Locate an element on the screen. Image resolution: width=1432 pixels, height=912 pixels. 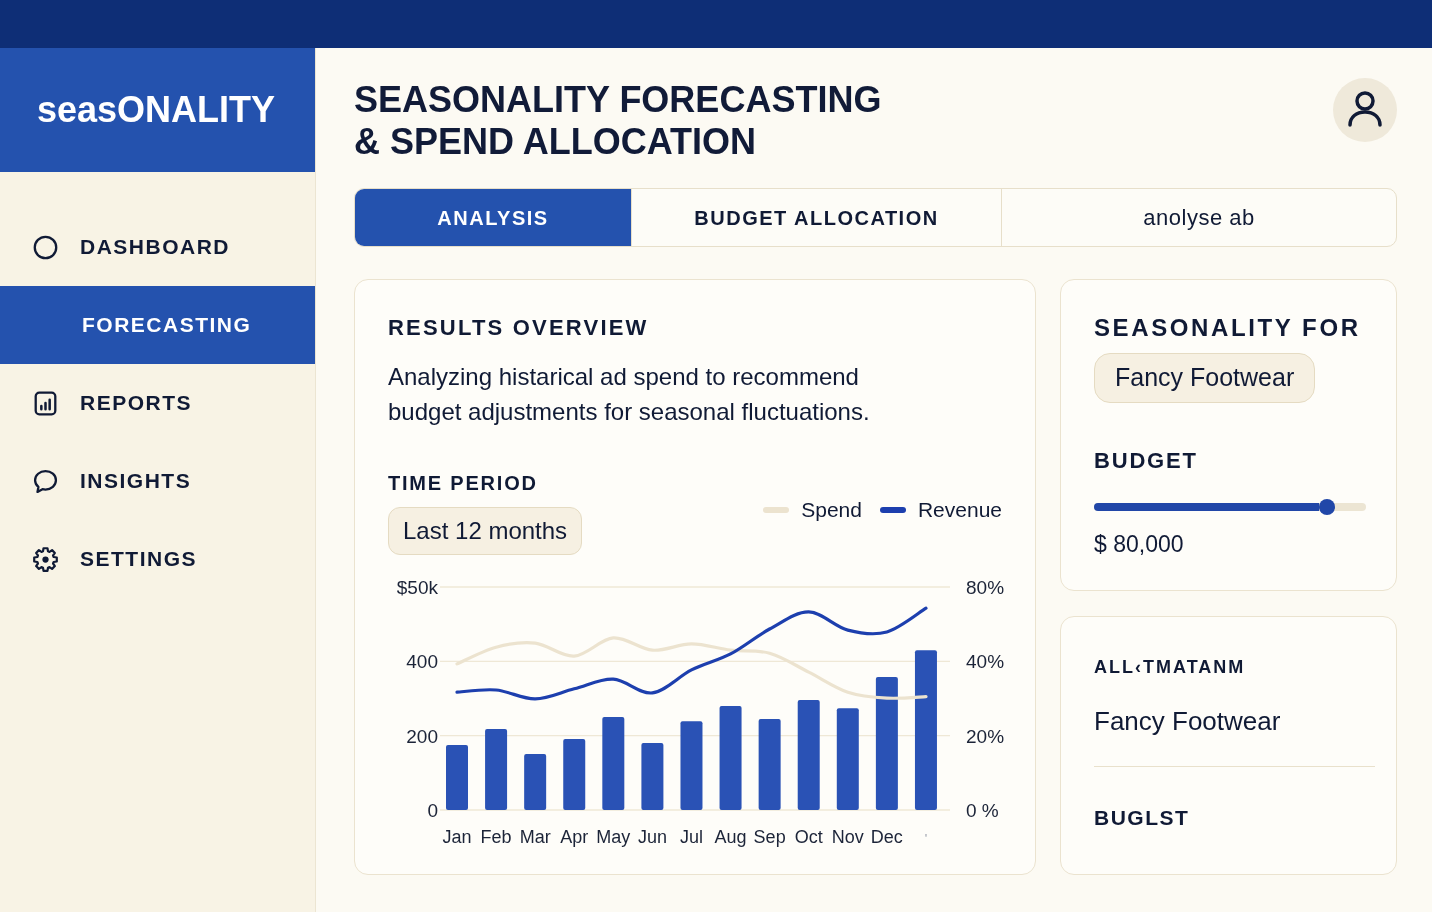
axis-label: 0 is located at coordinates (432, 811).